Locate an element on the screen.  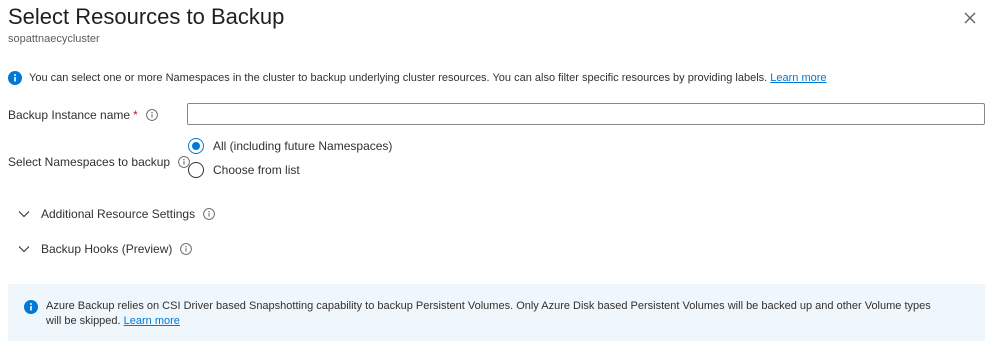
radio-list-label: Choose from list is located at coordinates (256, 170).